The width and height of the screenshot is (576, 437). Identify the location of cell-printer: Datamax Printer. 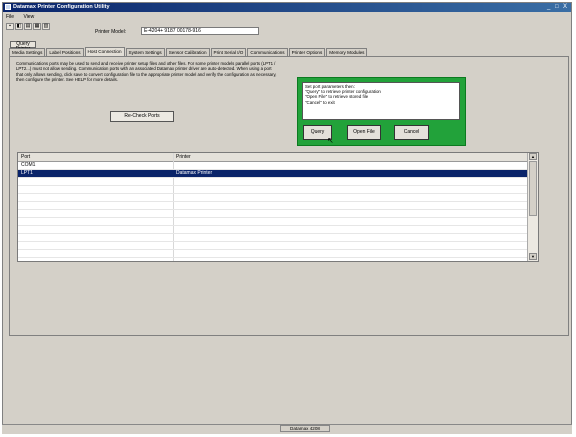
(194, 173).